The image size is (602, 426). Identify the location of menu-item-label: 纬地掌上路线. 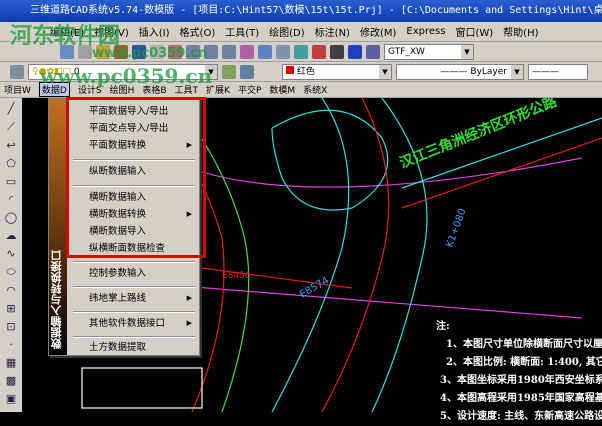
(118, 298).